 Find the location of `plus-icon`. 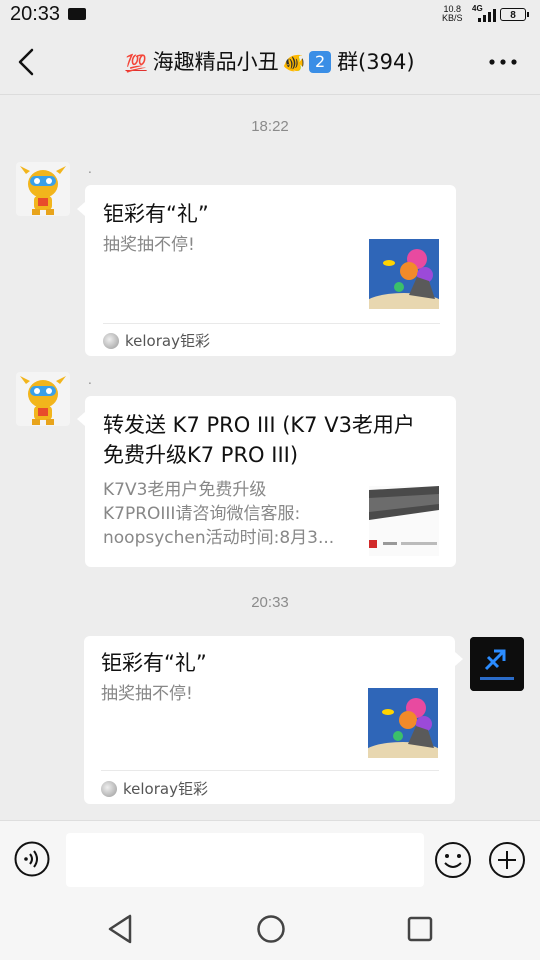

plus-icon is located at coordinates (507, 860).